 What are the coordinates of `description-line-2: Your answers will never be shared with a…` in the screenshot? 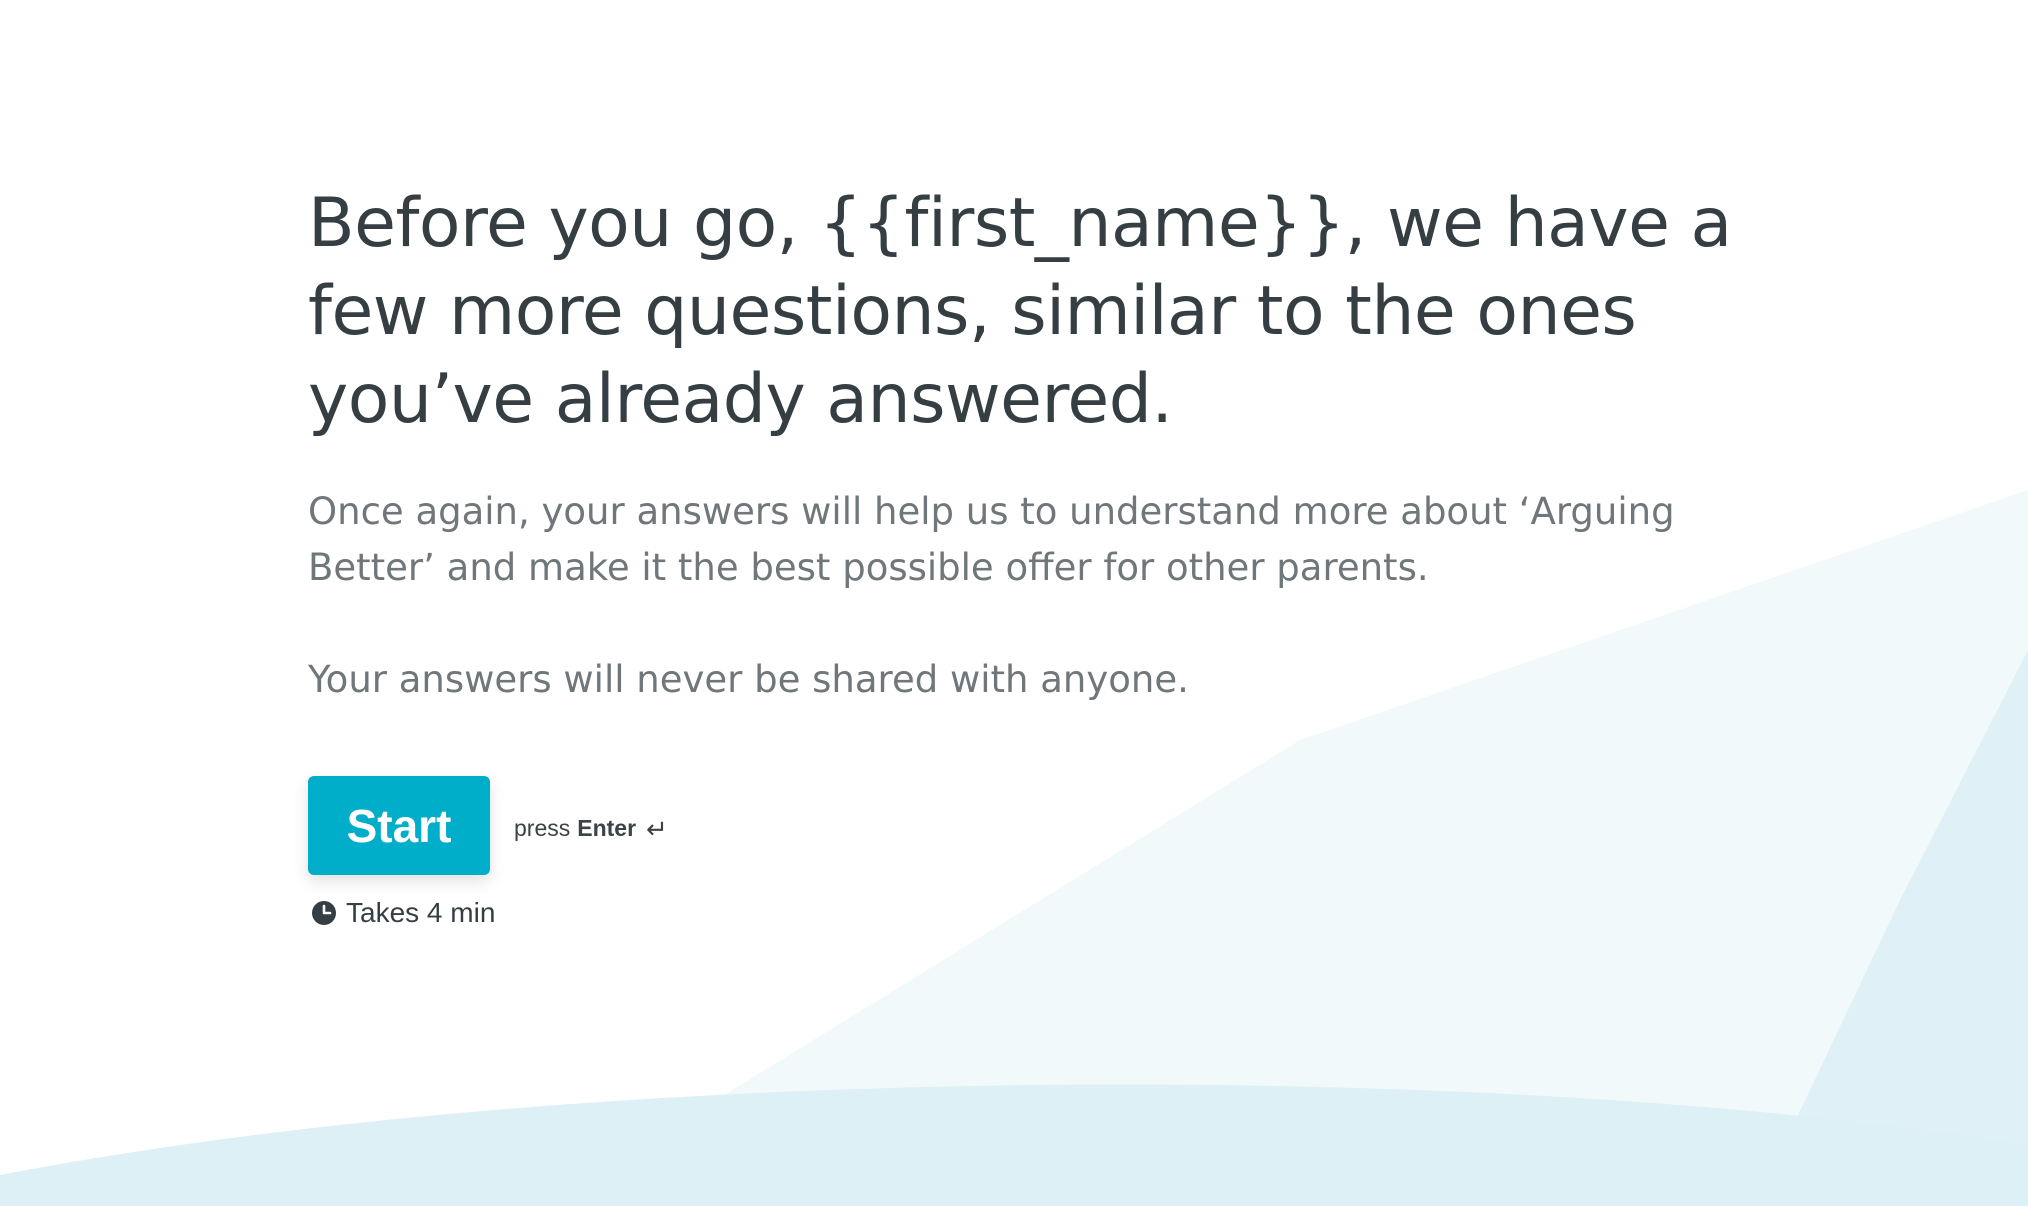 It's located at (748, 679).